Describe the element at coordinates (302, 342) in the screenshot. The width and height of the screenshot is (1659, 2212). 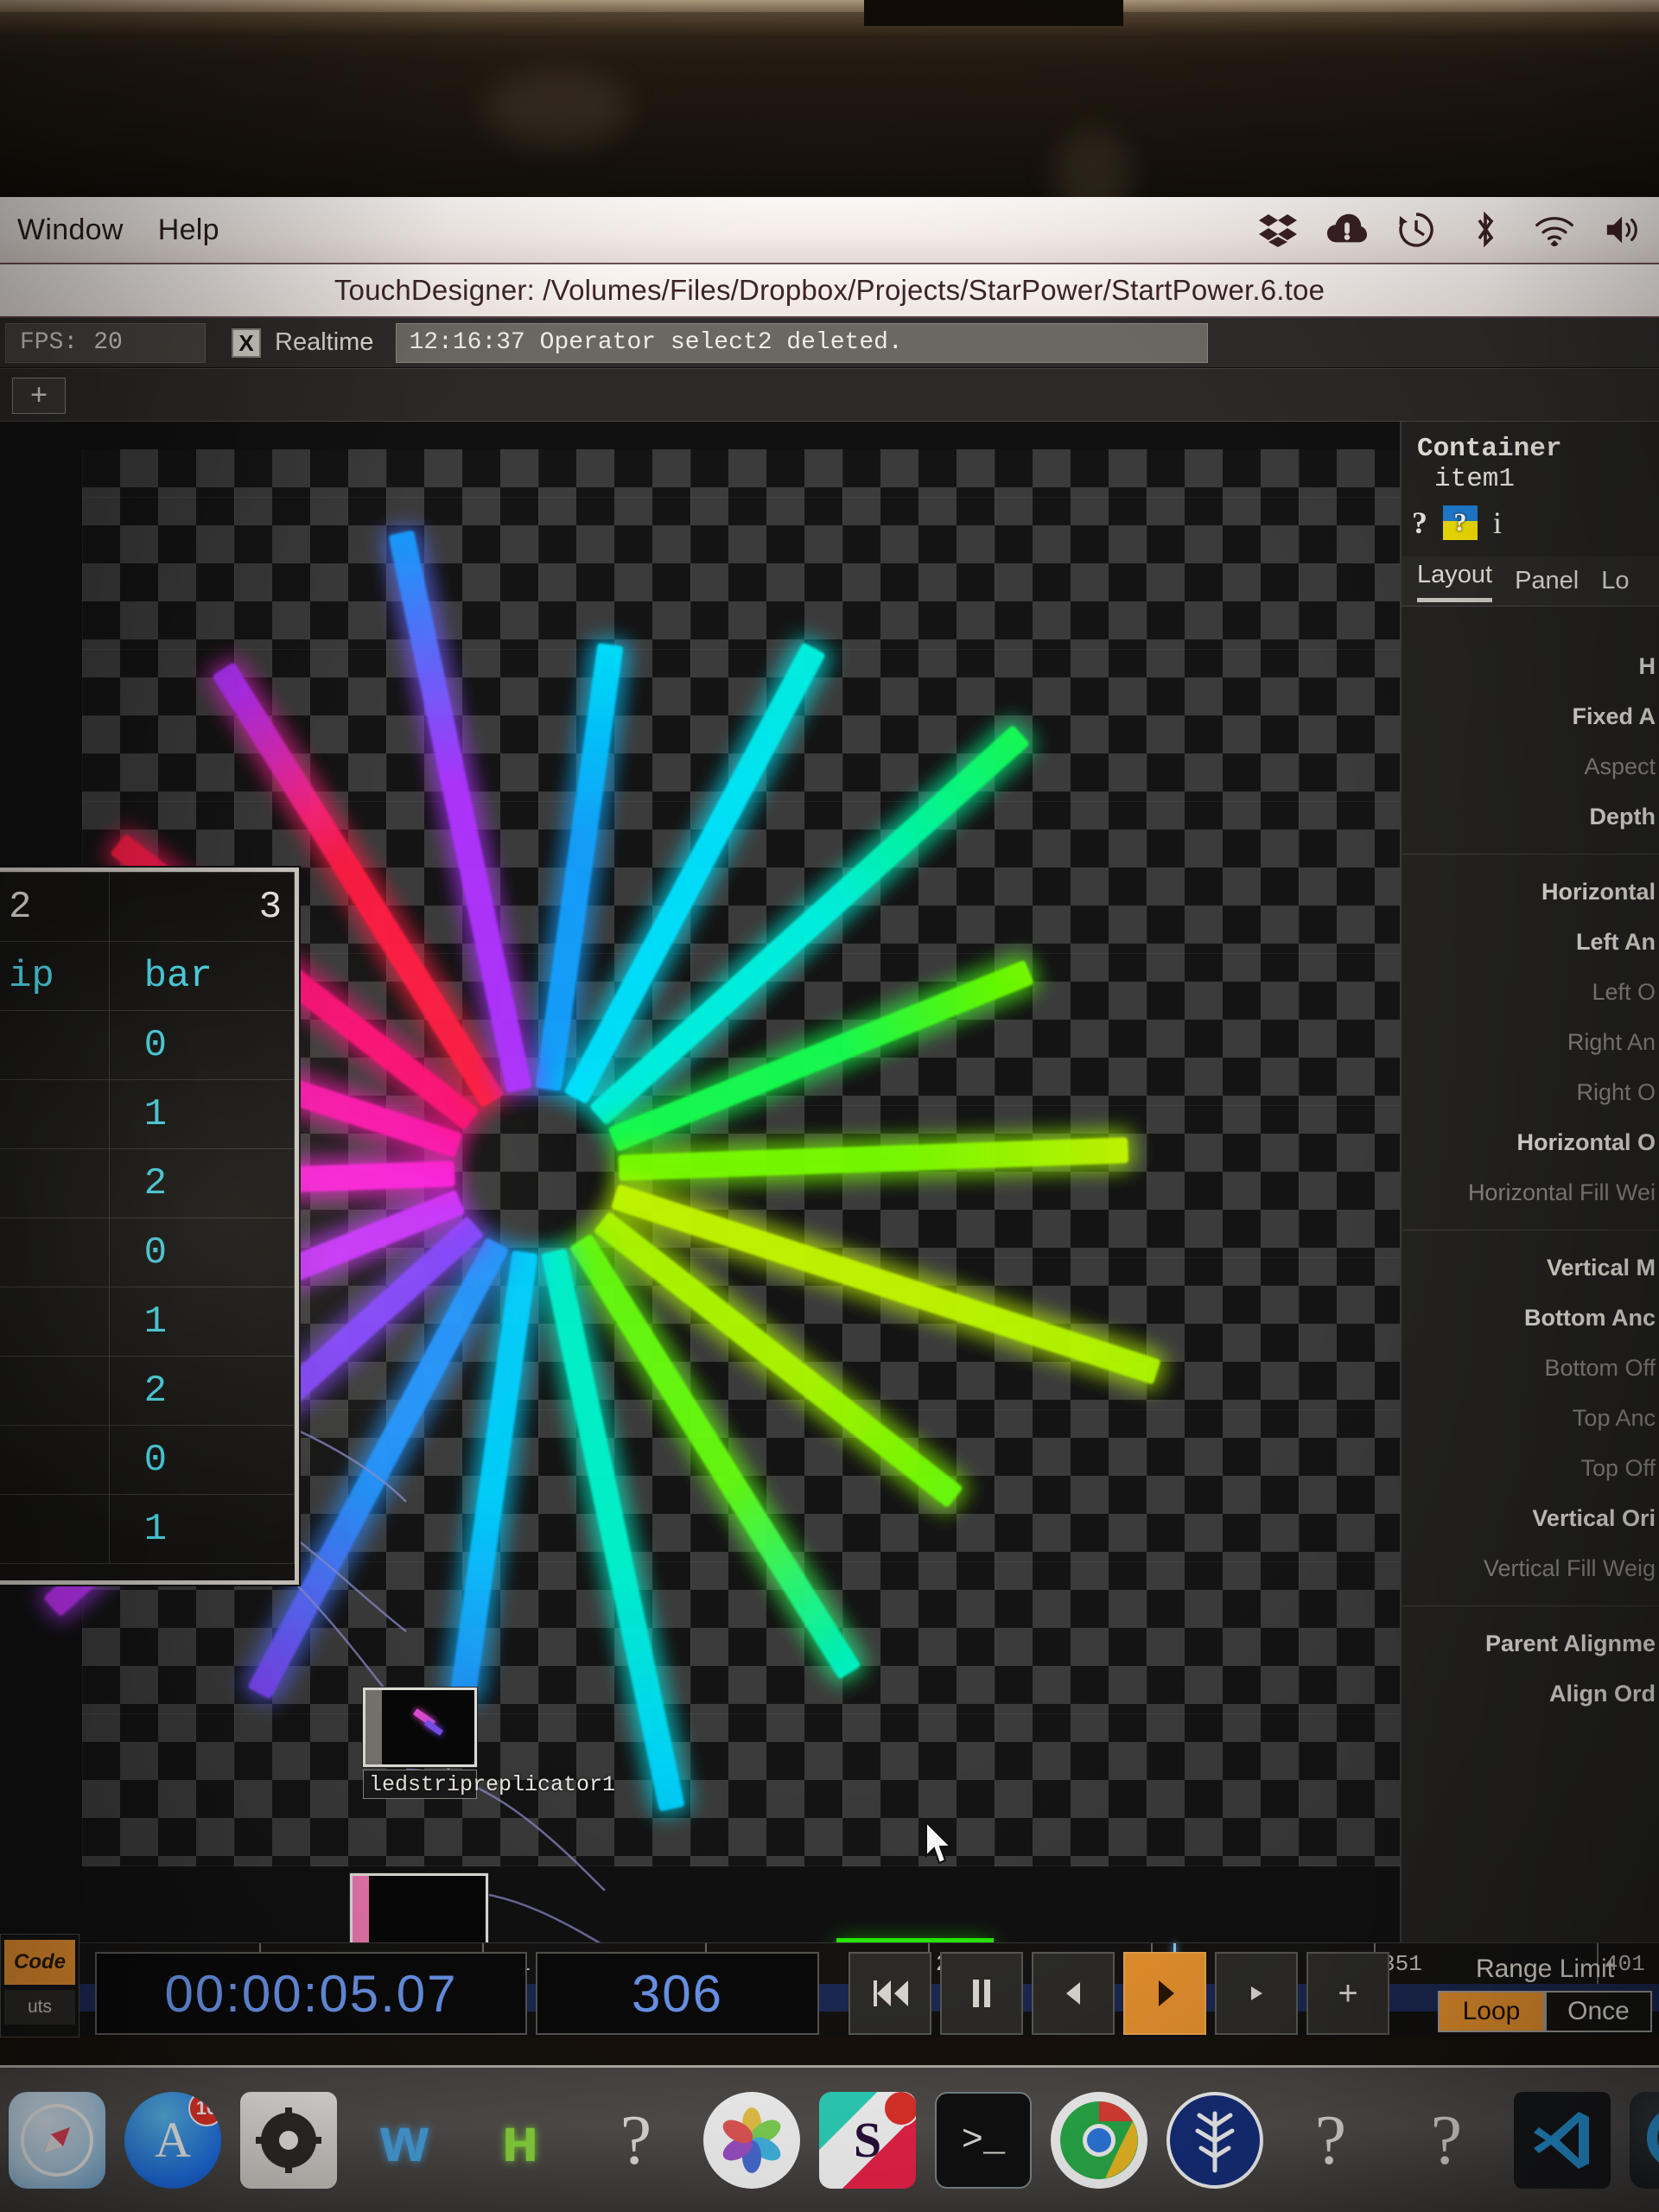
I see `realtime-toggle: X Realtime` at that location.